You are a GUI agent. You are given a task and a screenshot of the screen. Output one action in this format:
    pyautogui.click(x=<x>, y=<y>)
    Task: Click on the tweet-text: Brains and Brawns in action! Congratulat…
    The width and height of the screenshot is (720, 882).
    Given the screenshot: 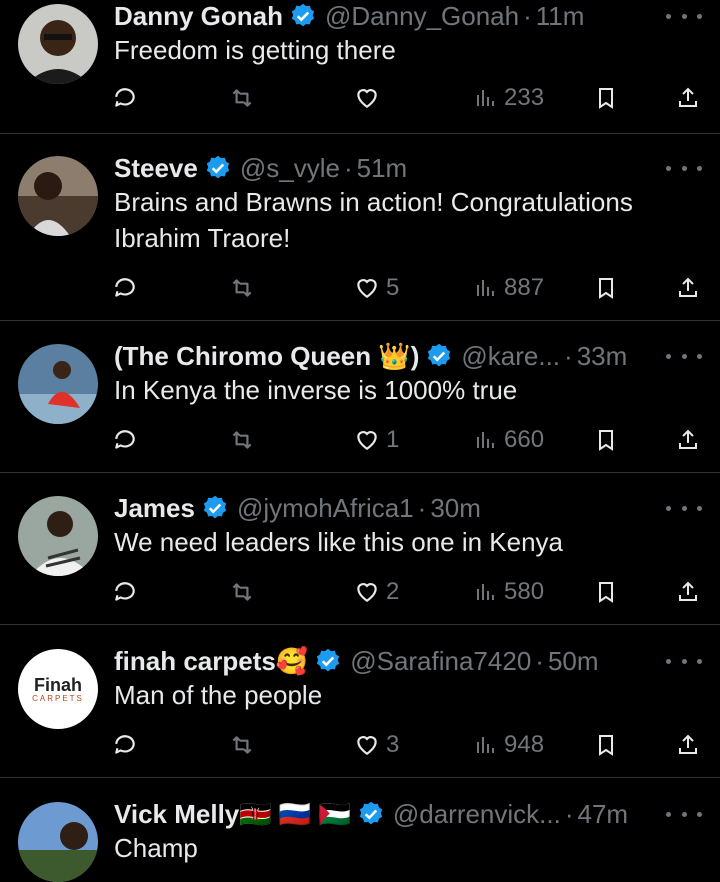 What is the action you would take?
    pyautogui.click(x=373, y=220)
    